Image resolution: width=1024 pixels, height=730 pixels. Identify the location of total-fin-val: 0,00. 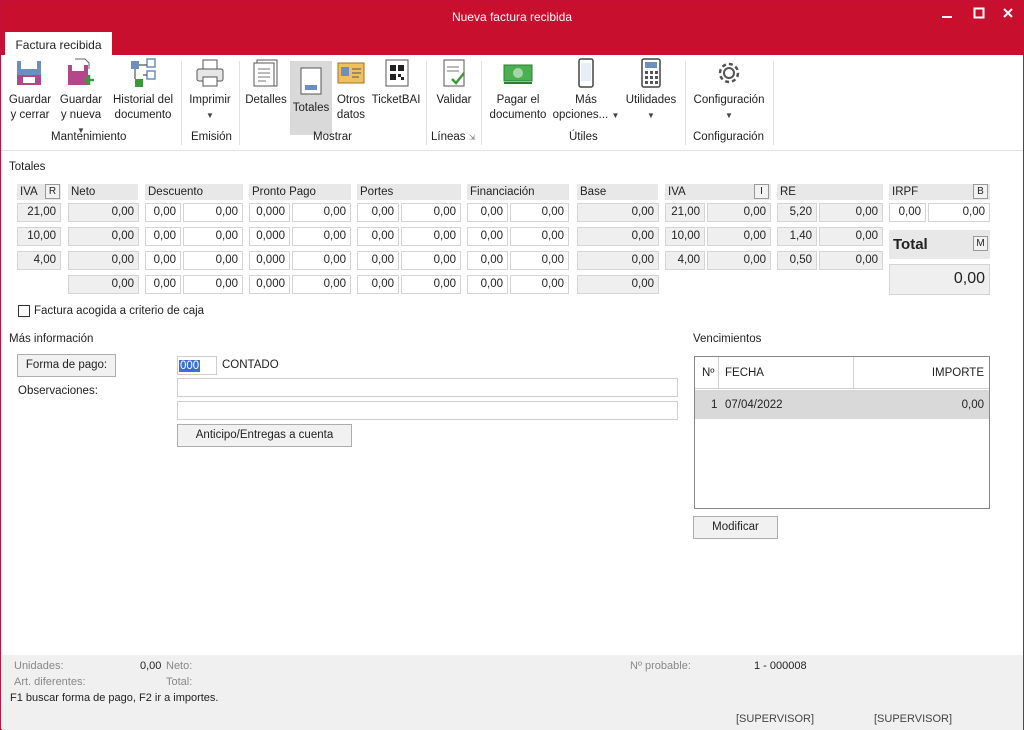
(539, 284).